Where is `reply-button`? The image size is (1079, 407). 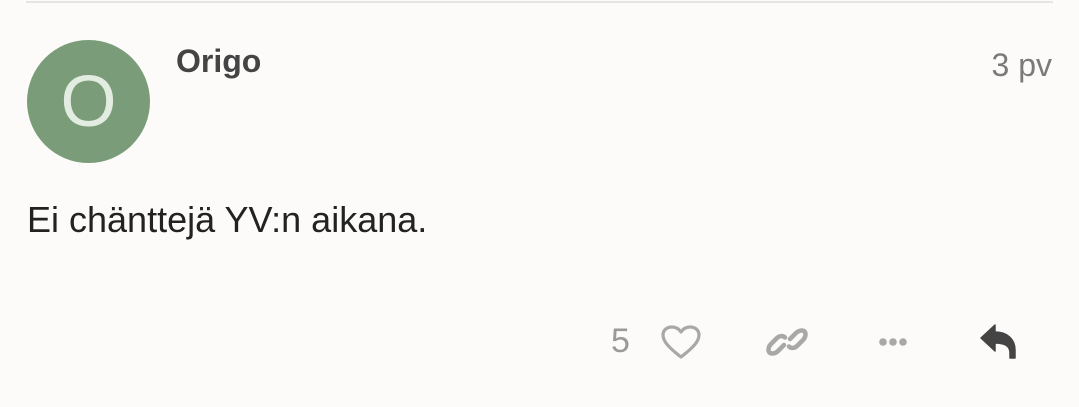
reply-button is located at coordinates (999, 342).